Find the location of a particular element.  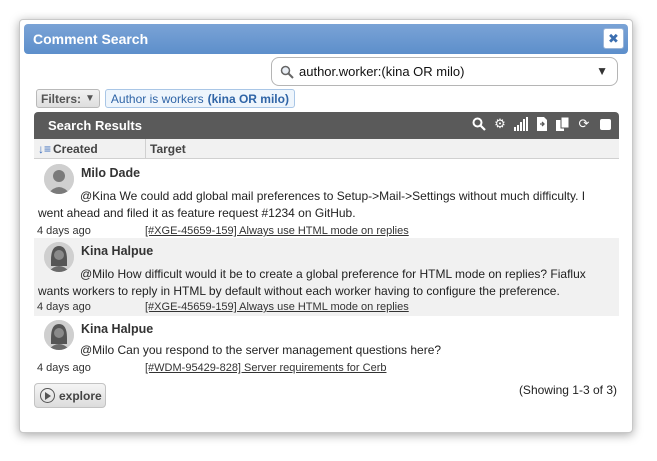

column-created-label: Created is located at coordinates (75, 148).